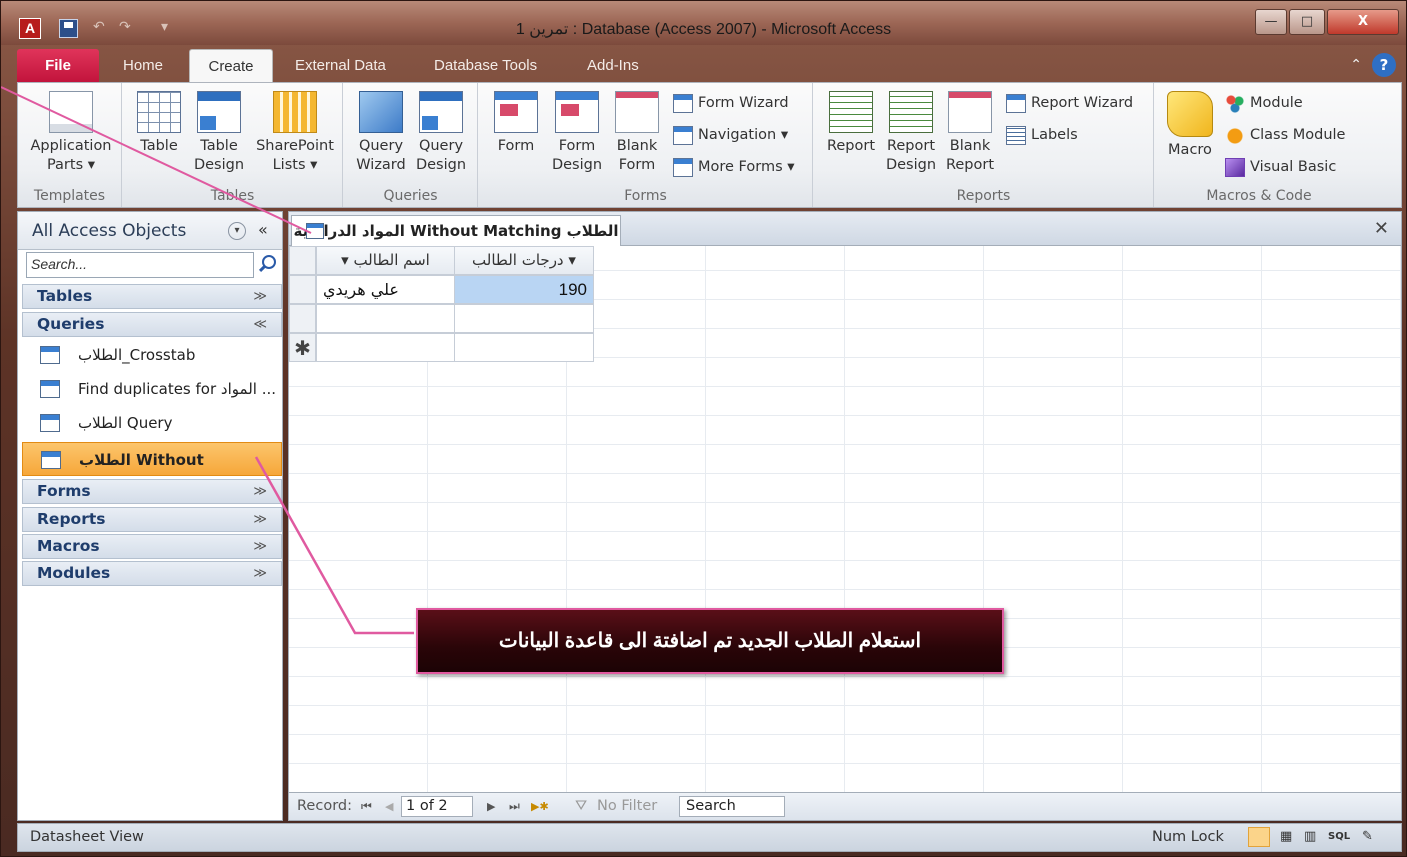  I want to click on group-templates: Application Parts ▾ Templates, so click(70, 145).